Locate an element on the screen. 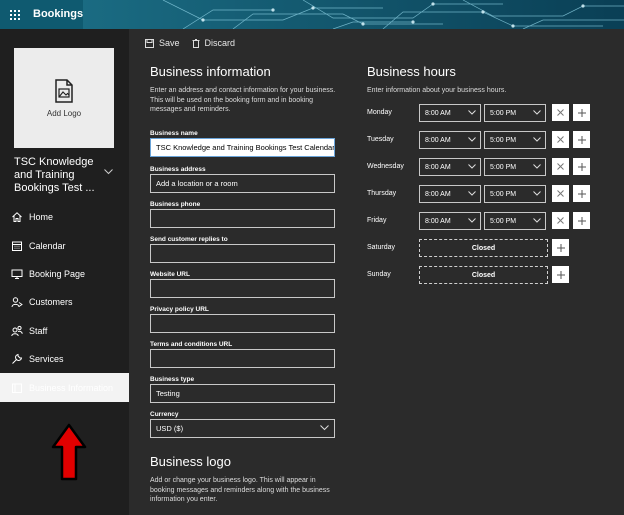 Image resolution: width=624 pixels, height=515 pixels. business-phone-input is located at coordinates (242, 218).